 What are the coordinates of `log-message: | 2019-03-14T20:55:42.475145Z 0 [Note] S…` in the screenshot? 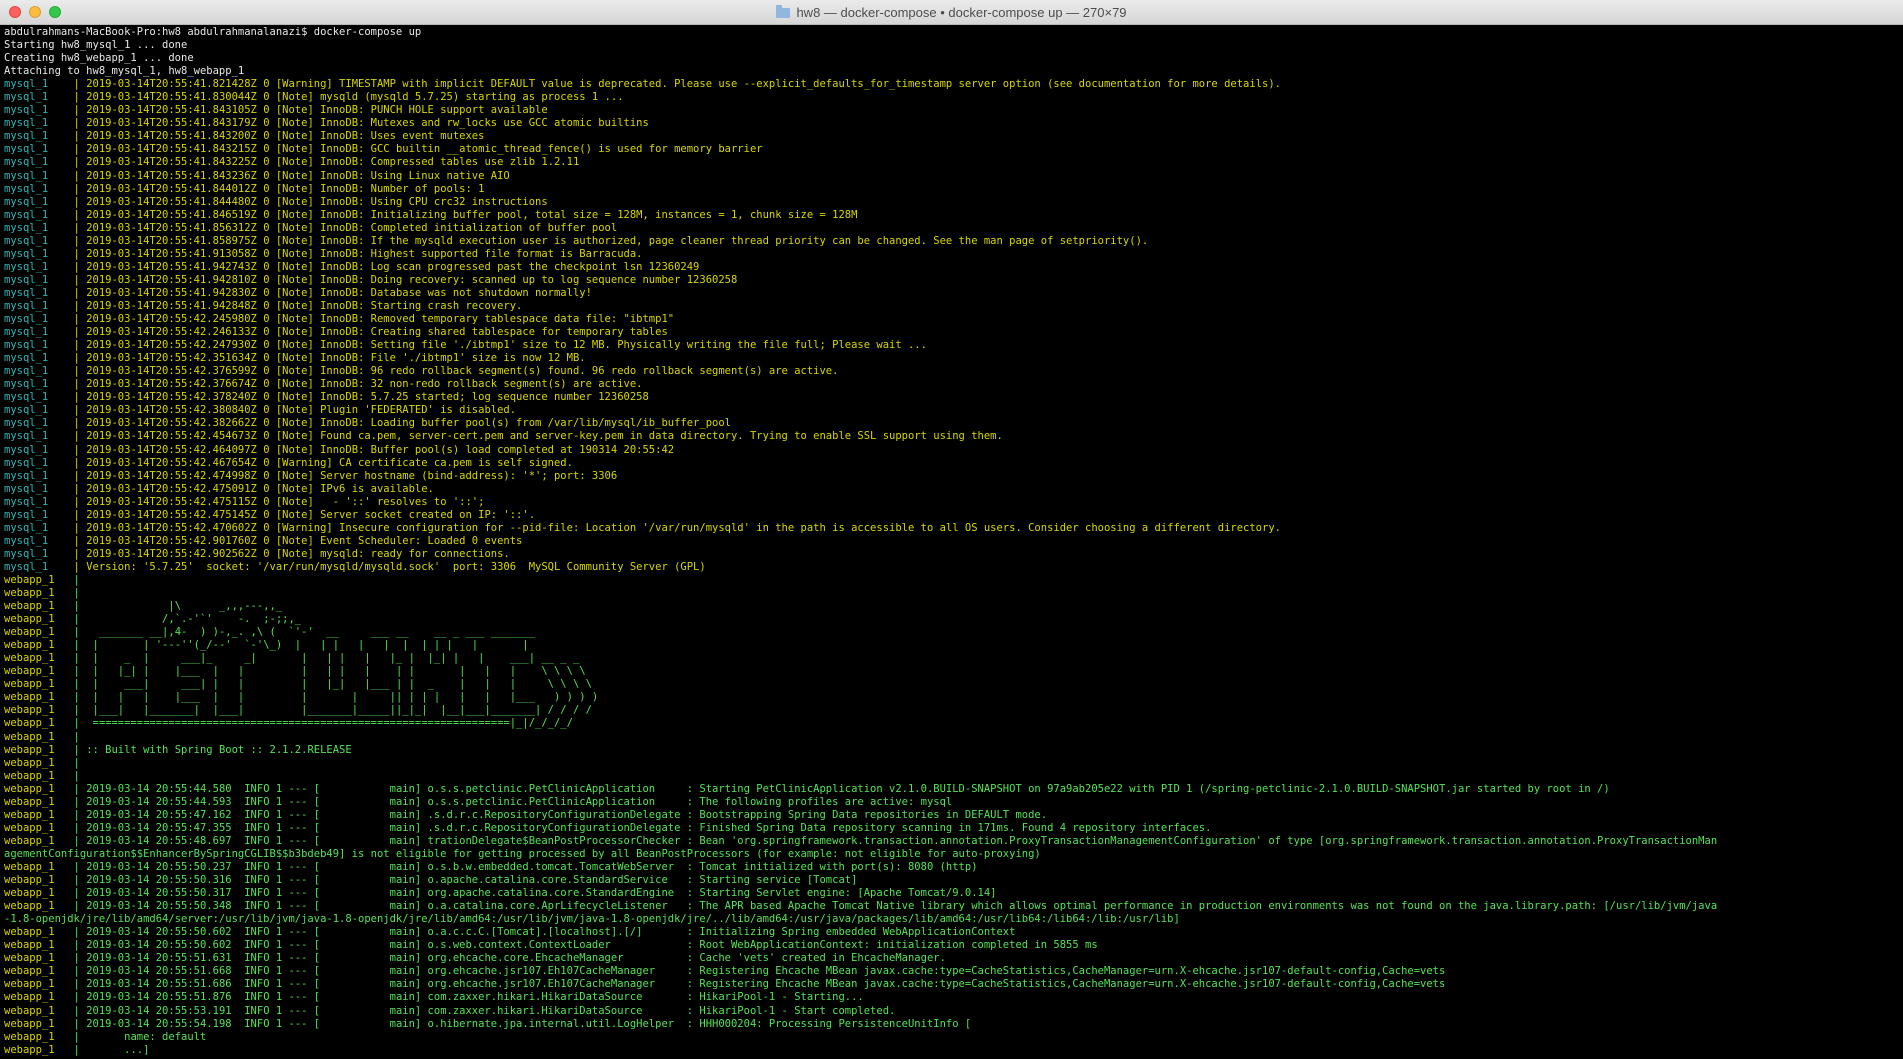 It's located at (304, 514).